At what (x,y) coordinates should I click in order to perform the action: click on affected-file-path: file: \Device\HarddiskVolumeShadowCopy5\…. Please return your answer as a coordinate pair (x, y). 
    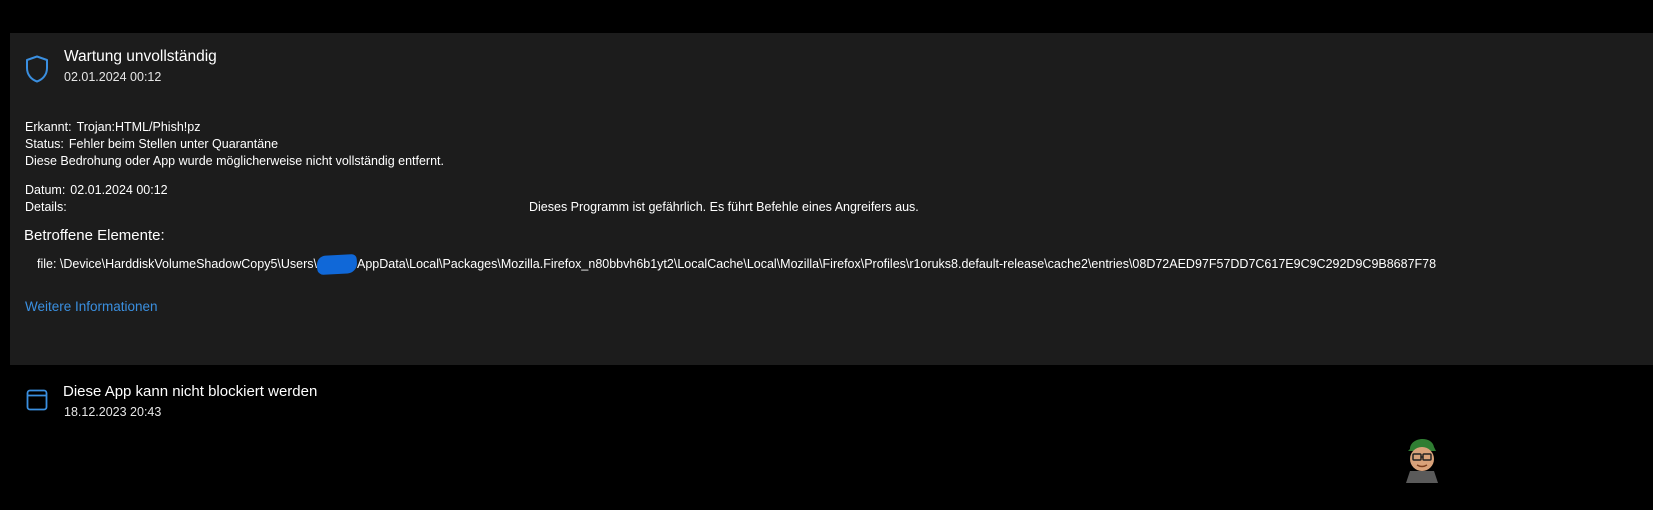
    Looking at the image, I should click on (737, 265).